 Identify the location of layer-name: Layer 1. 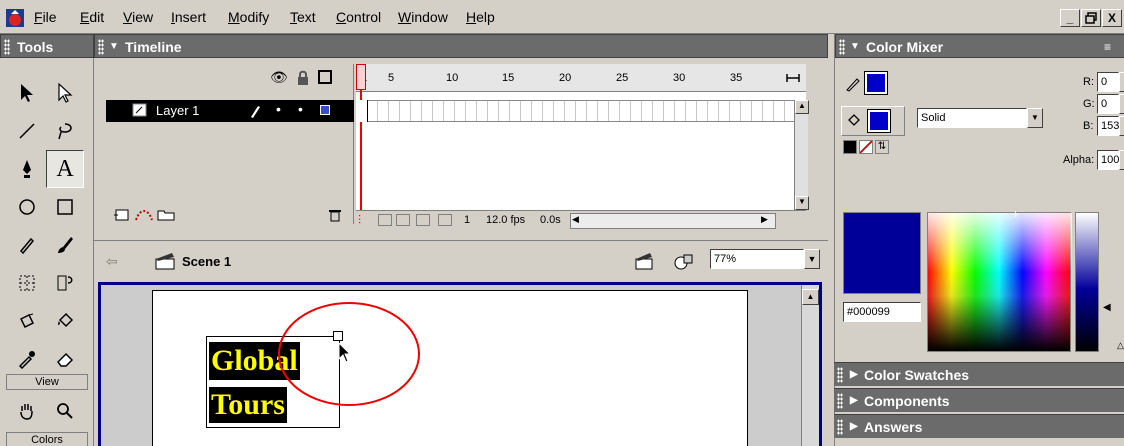
(177, 110).